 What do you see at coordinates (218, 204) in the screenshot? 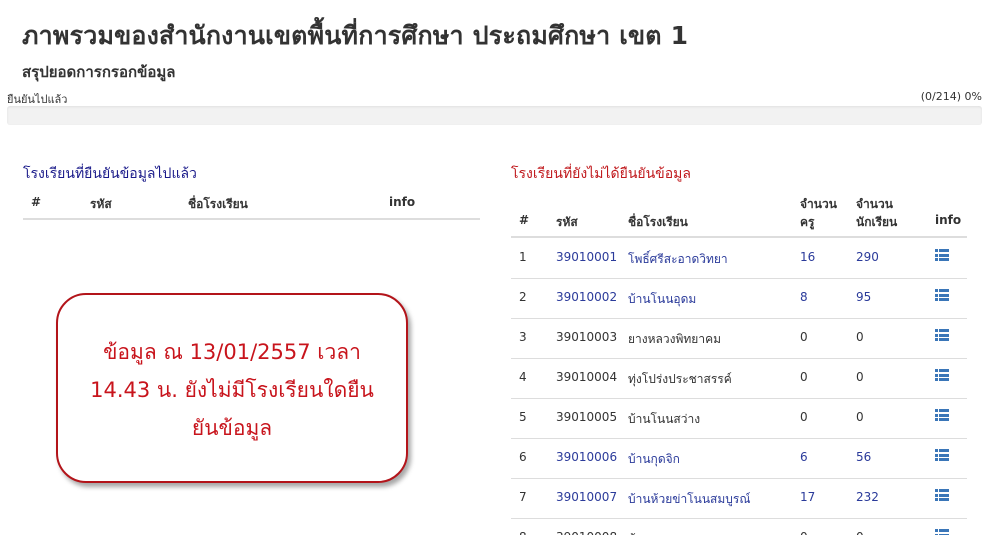
I see `confirmed-col-name: ชื่อโรงเรียน` at bounding box center [218, 204].